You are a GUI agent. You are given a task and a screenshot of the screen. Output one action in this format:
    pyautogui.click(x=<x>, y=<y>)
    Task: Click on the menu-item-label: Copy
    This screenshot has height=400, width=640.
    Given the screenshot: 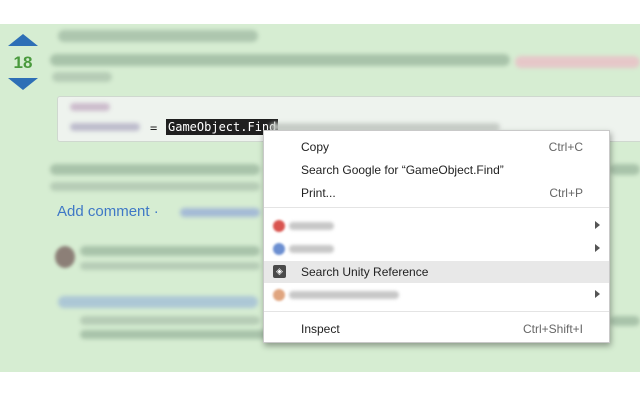 What is the action you would take?
    pyautogui.click(x=315, y=147)
    